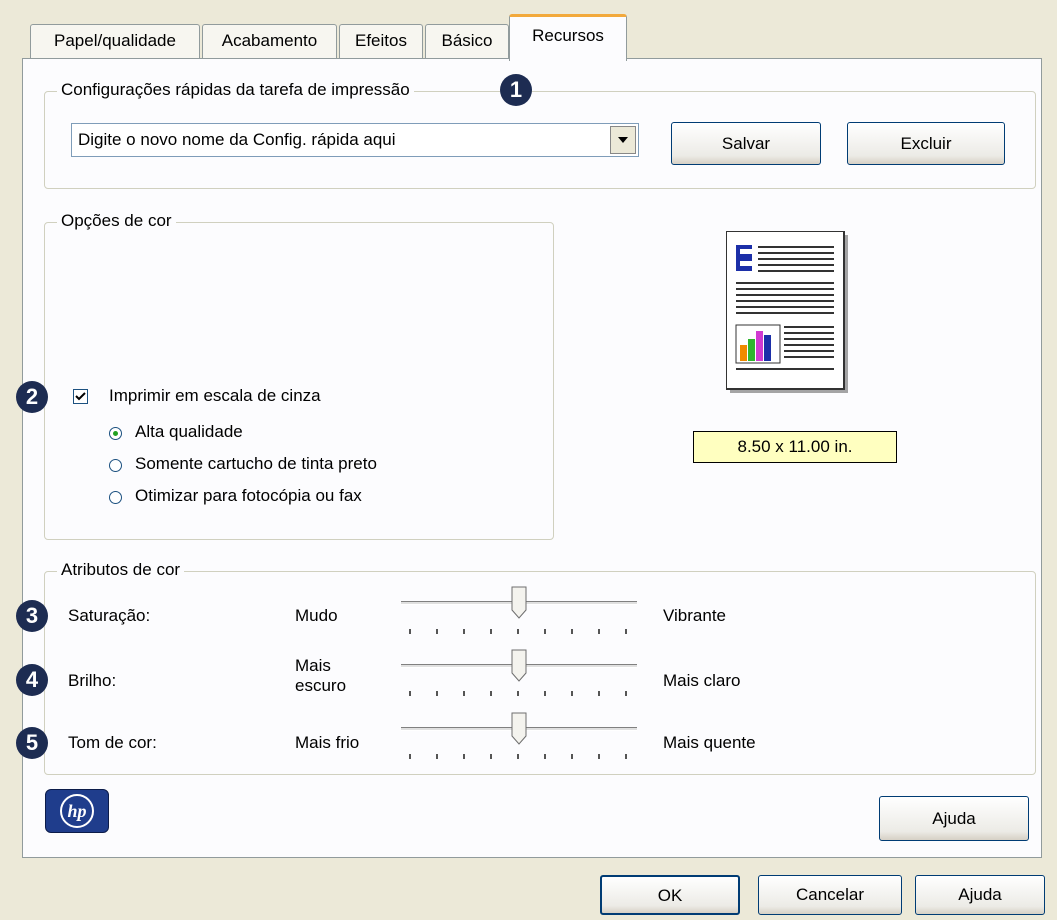 The image size is (1057, 920). What do you see at coordinates (269, 41) in the screenshot?
I see `tab-acabamento: Acabamento` at bounding box center [269, 41].